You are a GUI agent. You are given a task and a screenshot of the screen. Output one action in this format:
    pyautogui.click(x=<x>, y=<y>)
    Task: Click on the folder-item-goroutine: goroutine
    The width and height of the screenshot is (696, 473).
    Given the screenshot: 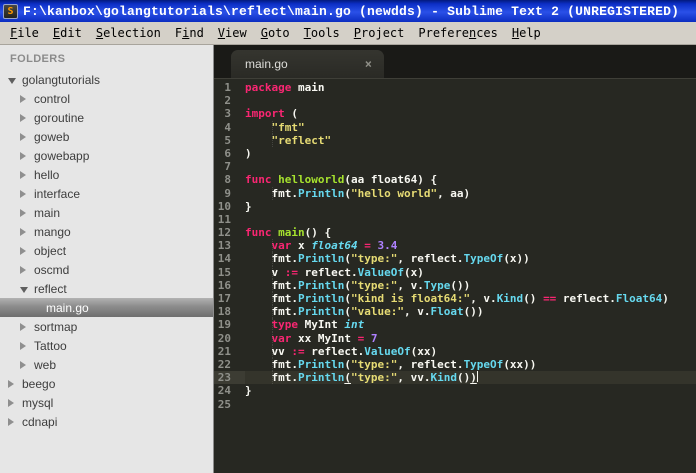 What is the action you would take?
    pyautogui.click(x=106, y=117)
    